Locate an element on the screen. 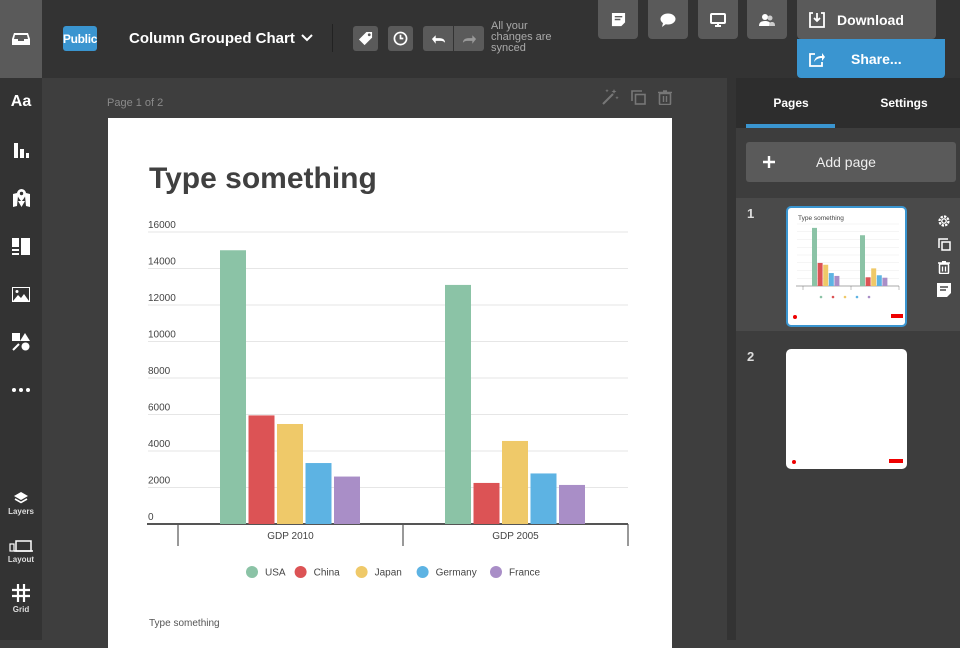 This screenshot has width=960, height=648. left-nav: Aa Layers Layout Grid is located at coordinates (21, 359).